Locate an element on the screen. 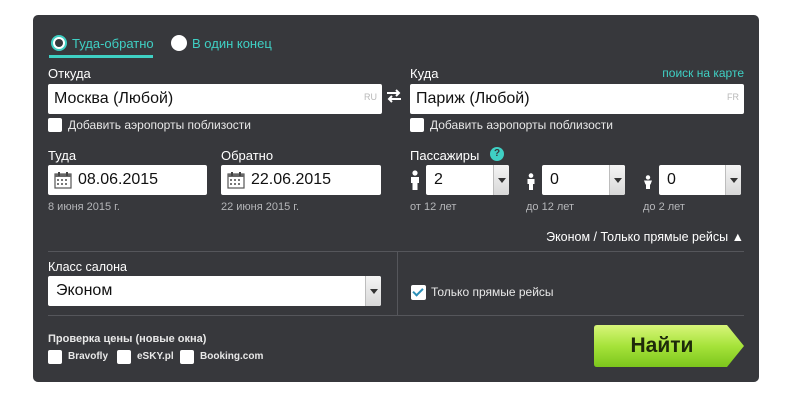 The height and width of the screenshot is (393, 792). search-button: Найти is located at coordinates (669, 346).